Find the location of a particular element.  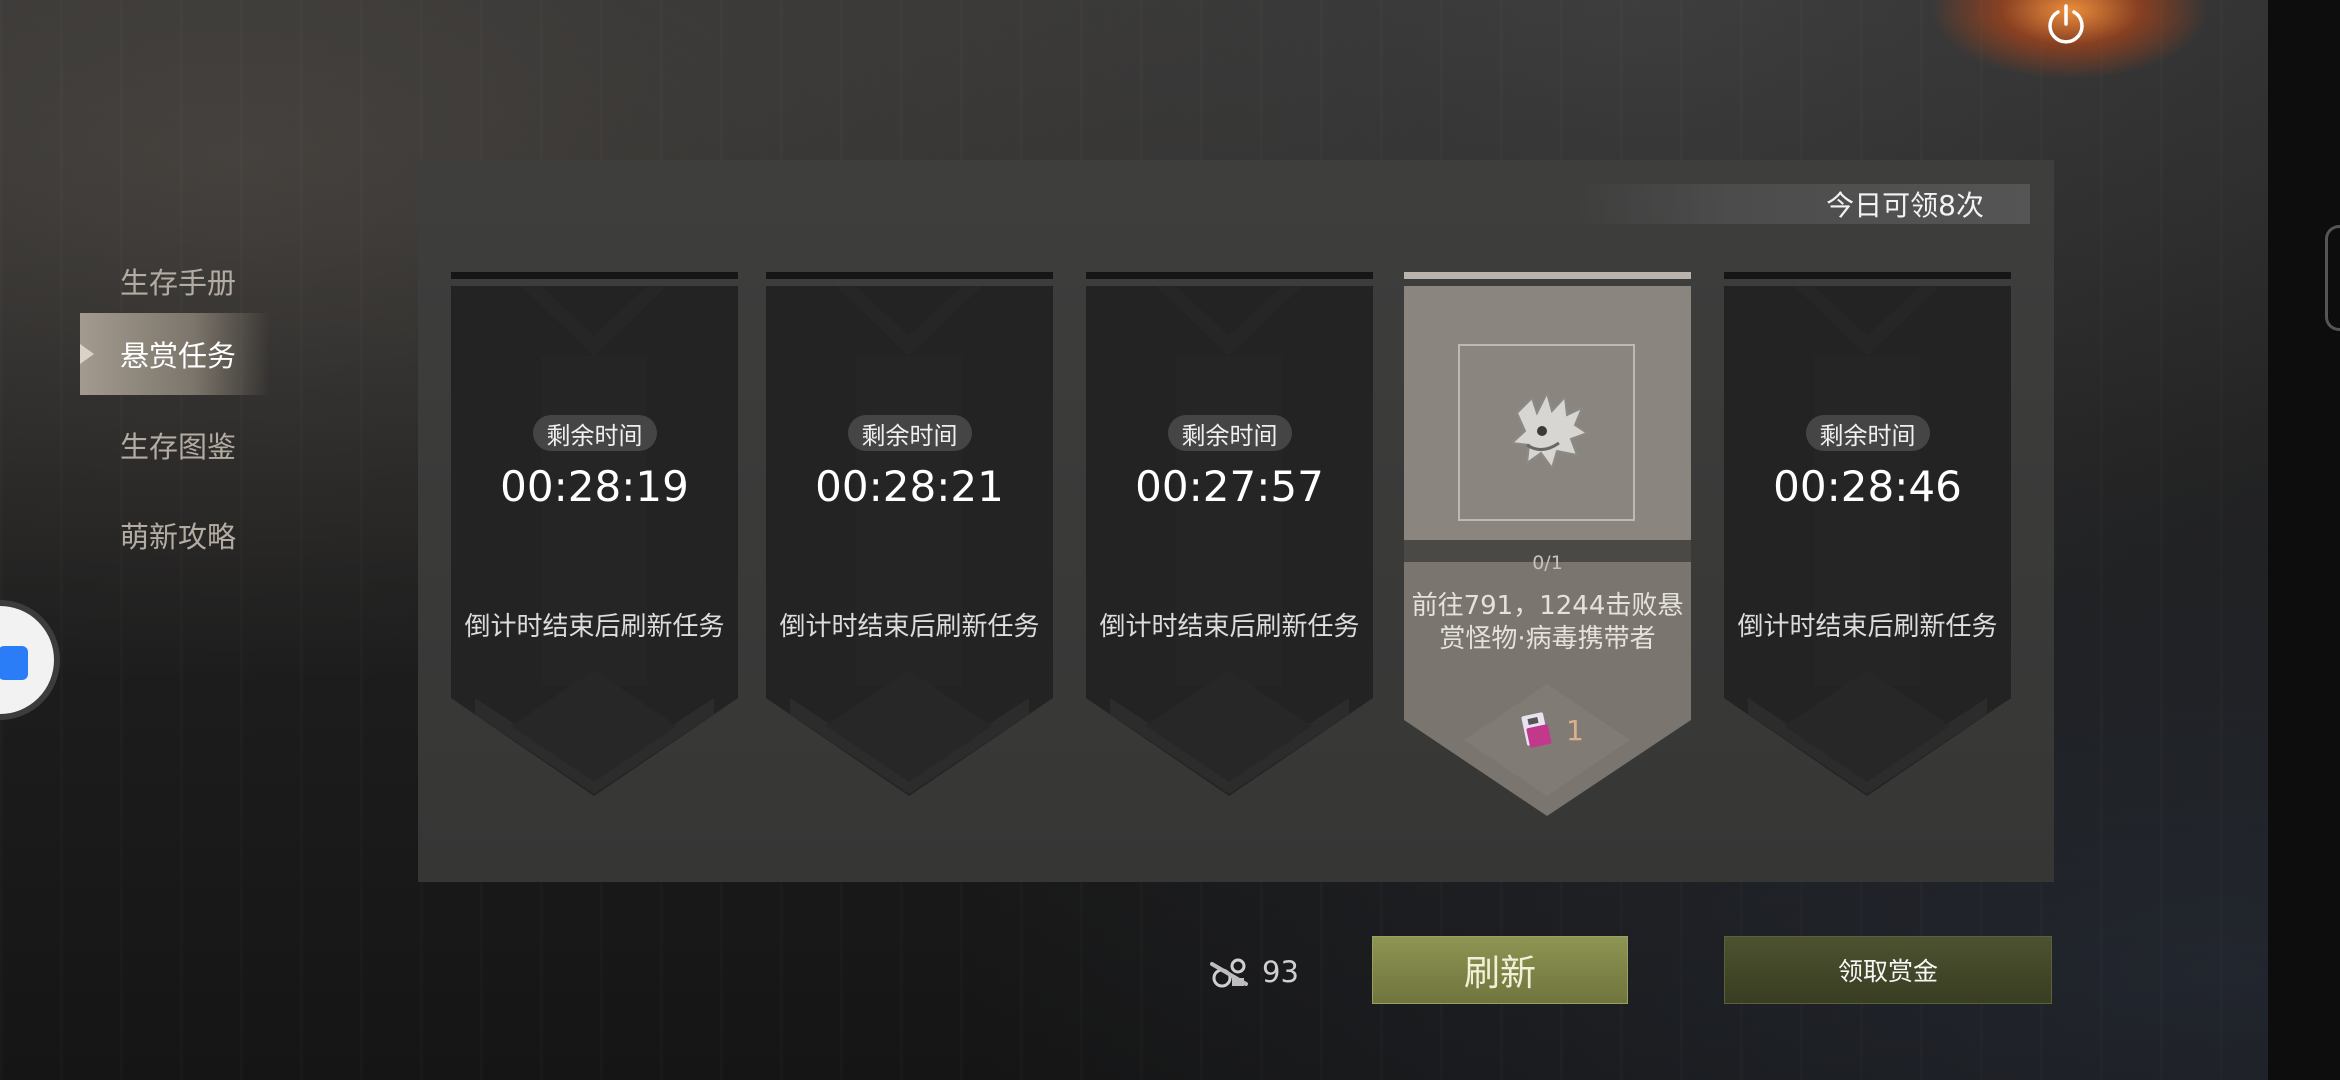

sidebar-item-label: 萌新攻略 is located at coordinates (178, 537).